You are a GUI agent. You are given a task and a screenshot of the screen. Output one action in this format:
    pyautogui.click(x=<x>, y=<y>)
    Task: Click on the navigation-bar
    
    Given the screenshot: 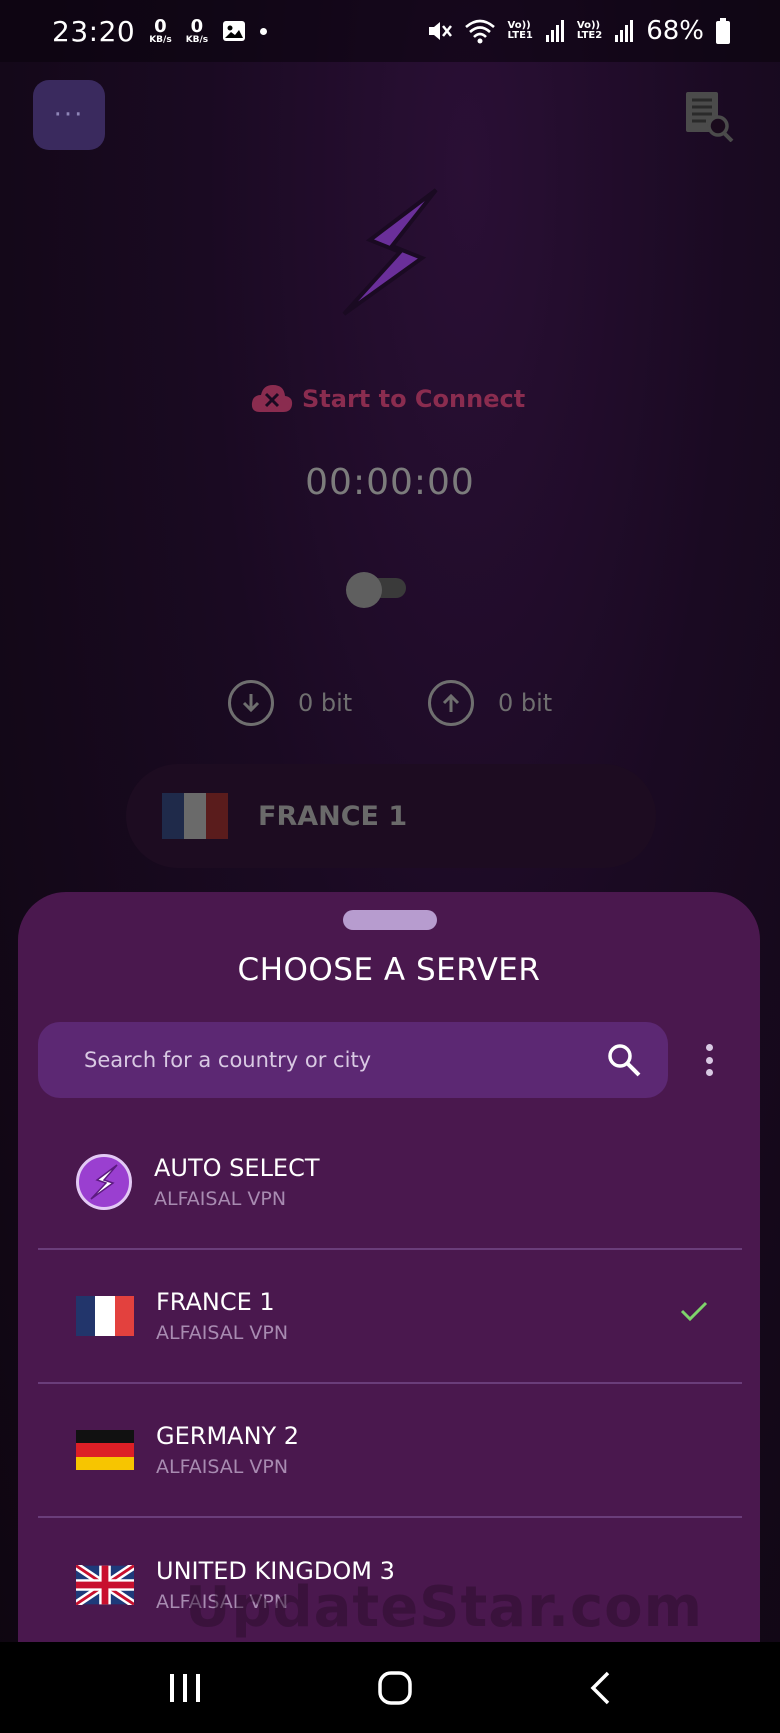 What is the action you would take?
    pyautogui.click(x=390, y=1687)
    